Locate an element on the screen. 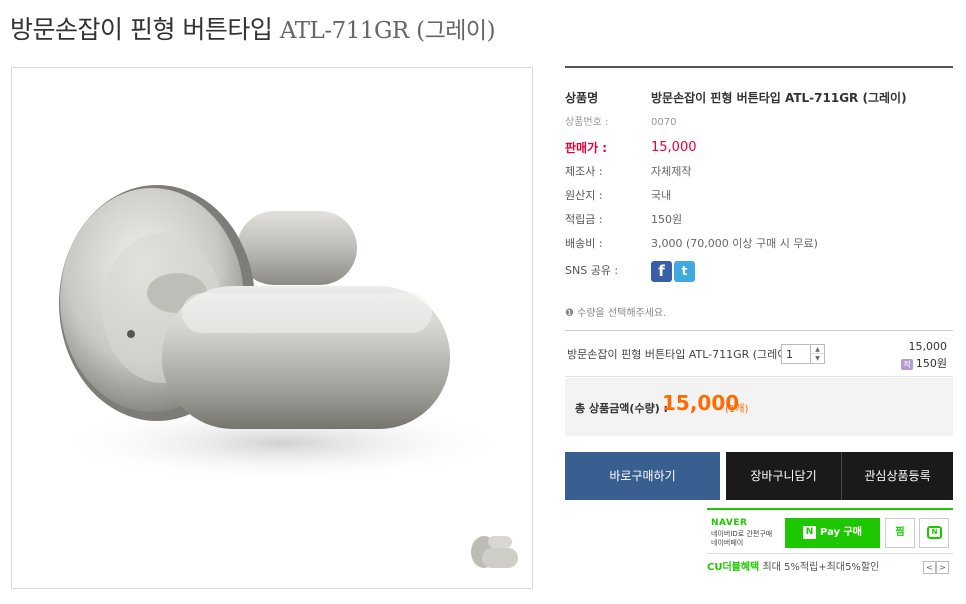 Image resolution: width=966 pixels, height=604 pixels. info-value: 0070 is located at coordinates (664, 122).